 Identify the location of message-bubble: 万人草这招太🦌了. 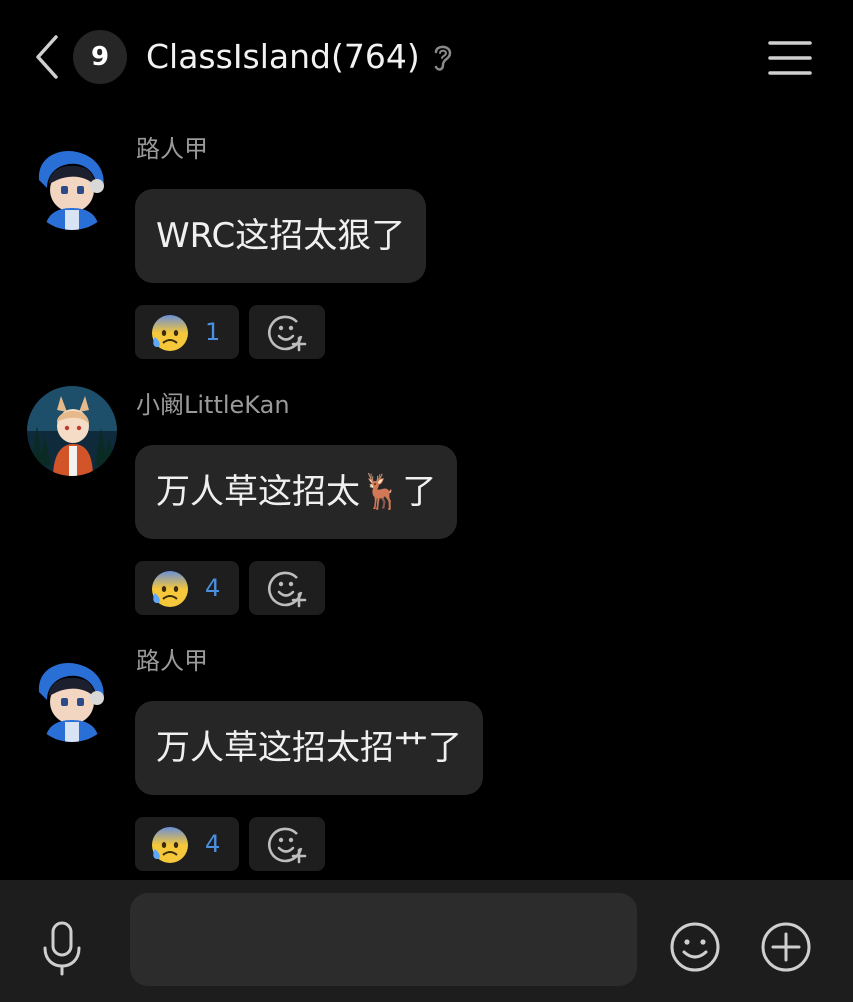
(296, 492).